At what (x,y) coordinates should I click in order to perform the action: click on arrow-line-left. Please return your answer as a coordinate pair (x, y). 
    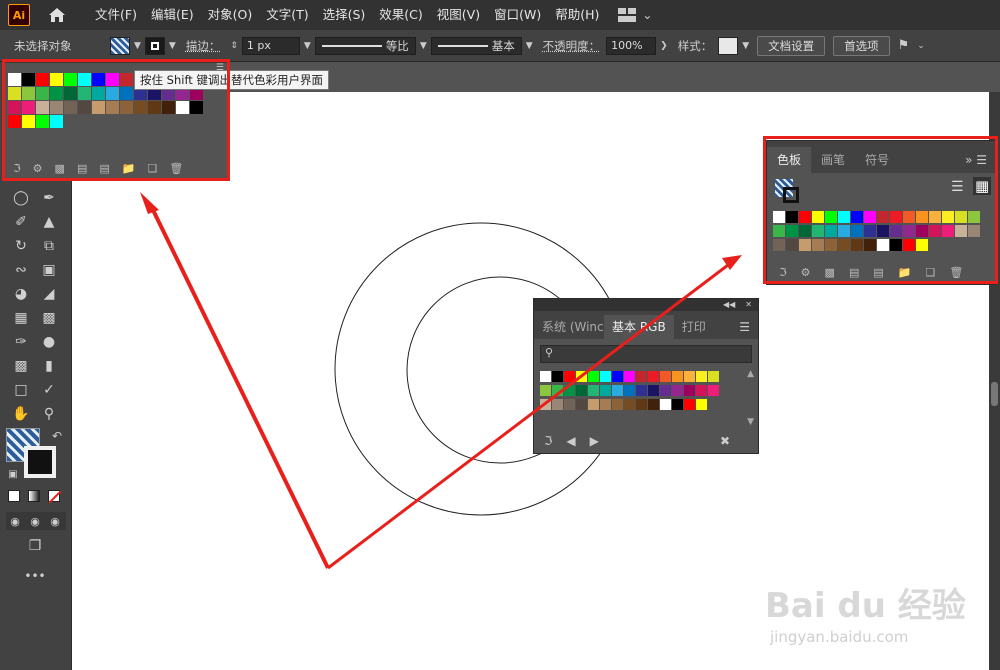
    Looking at the image, I should click on (240, 389).